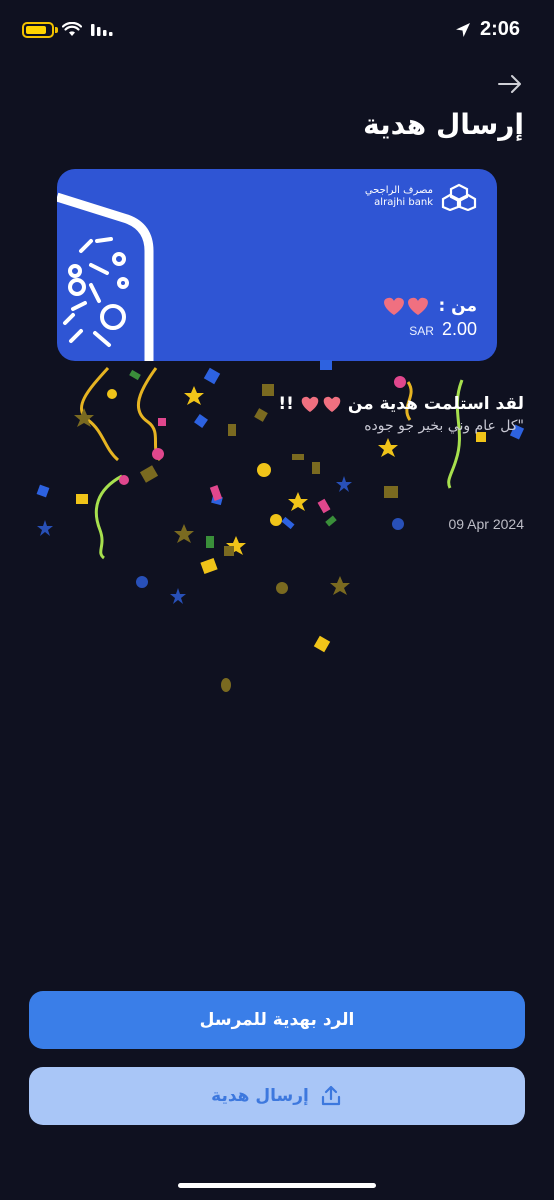 This screenshot has height=1200, width=554. What do you see at coordinates (421, 331) in the screenshot?
I see `card-currency: SAR` at bounding box center [421, 331].